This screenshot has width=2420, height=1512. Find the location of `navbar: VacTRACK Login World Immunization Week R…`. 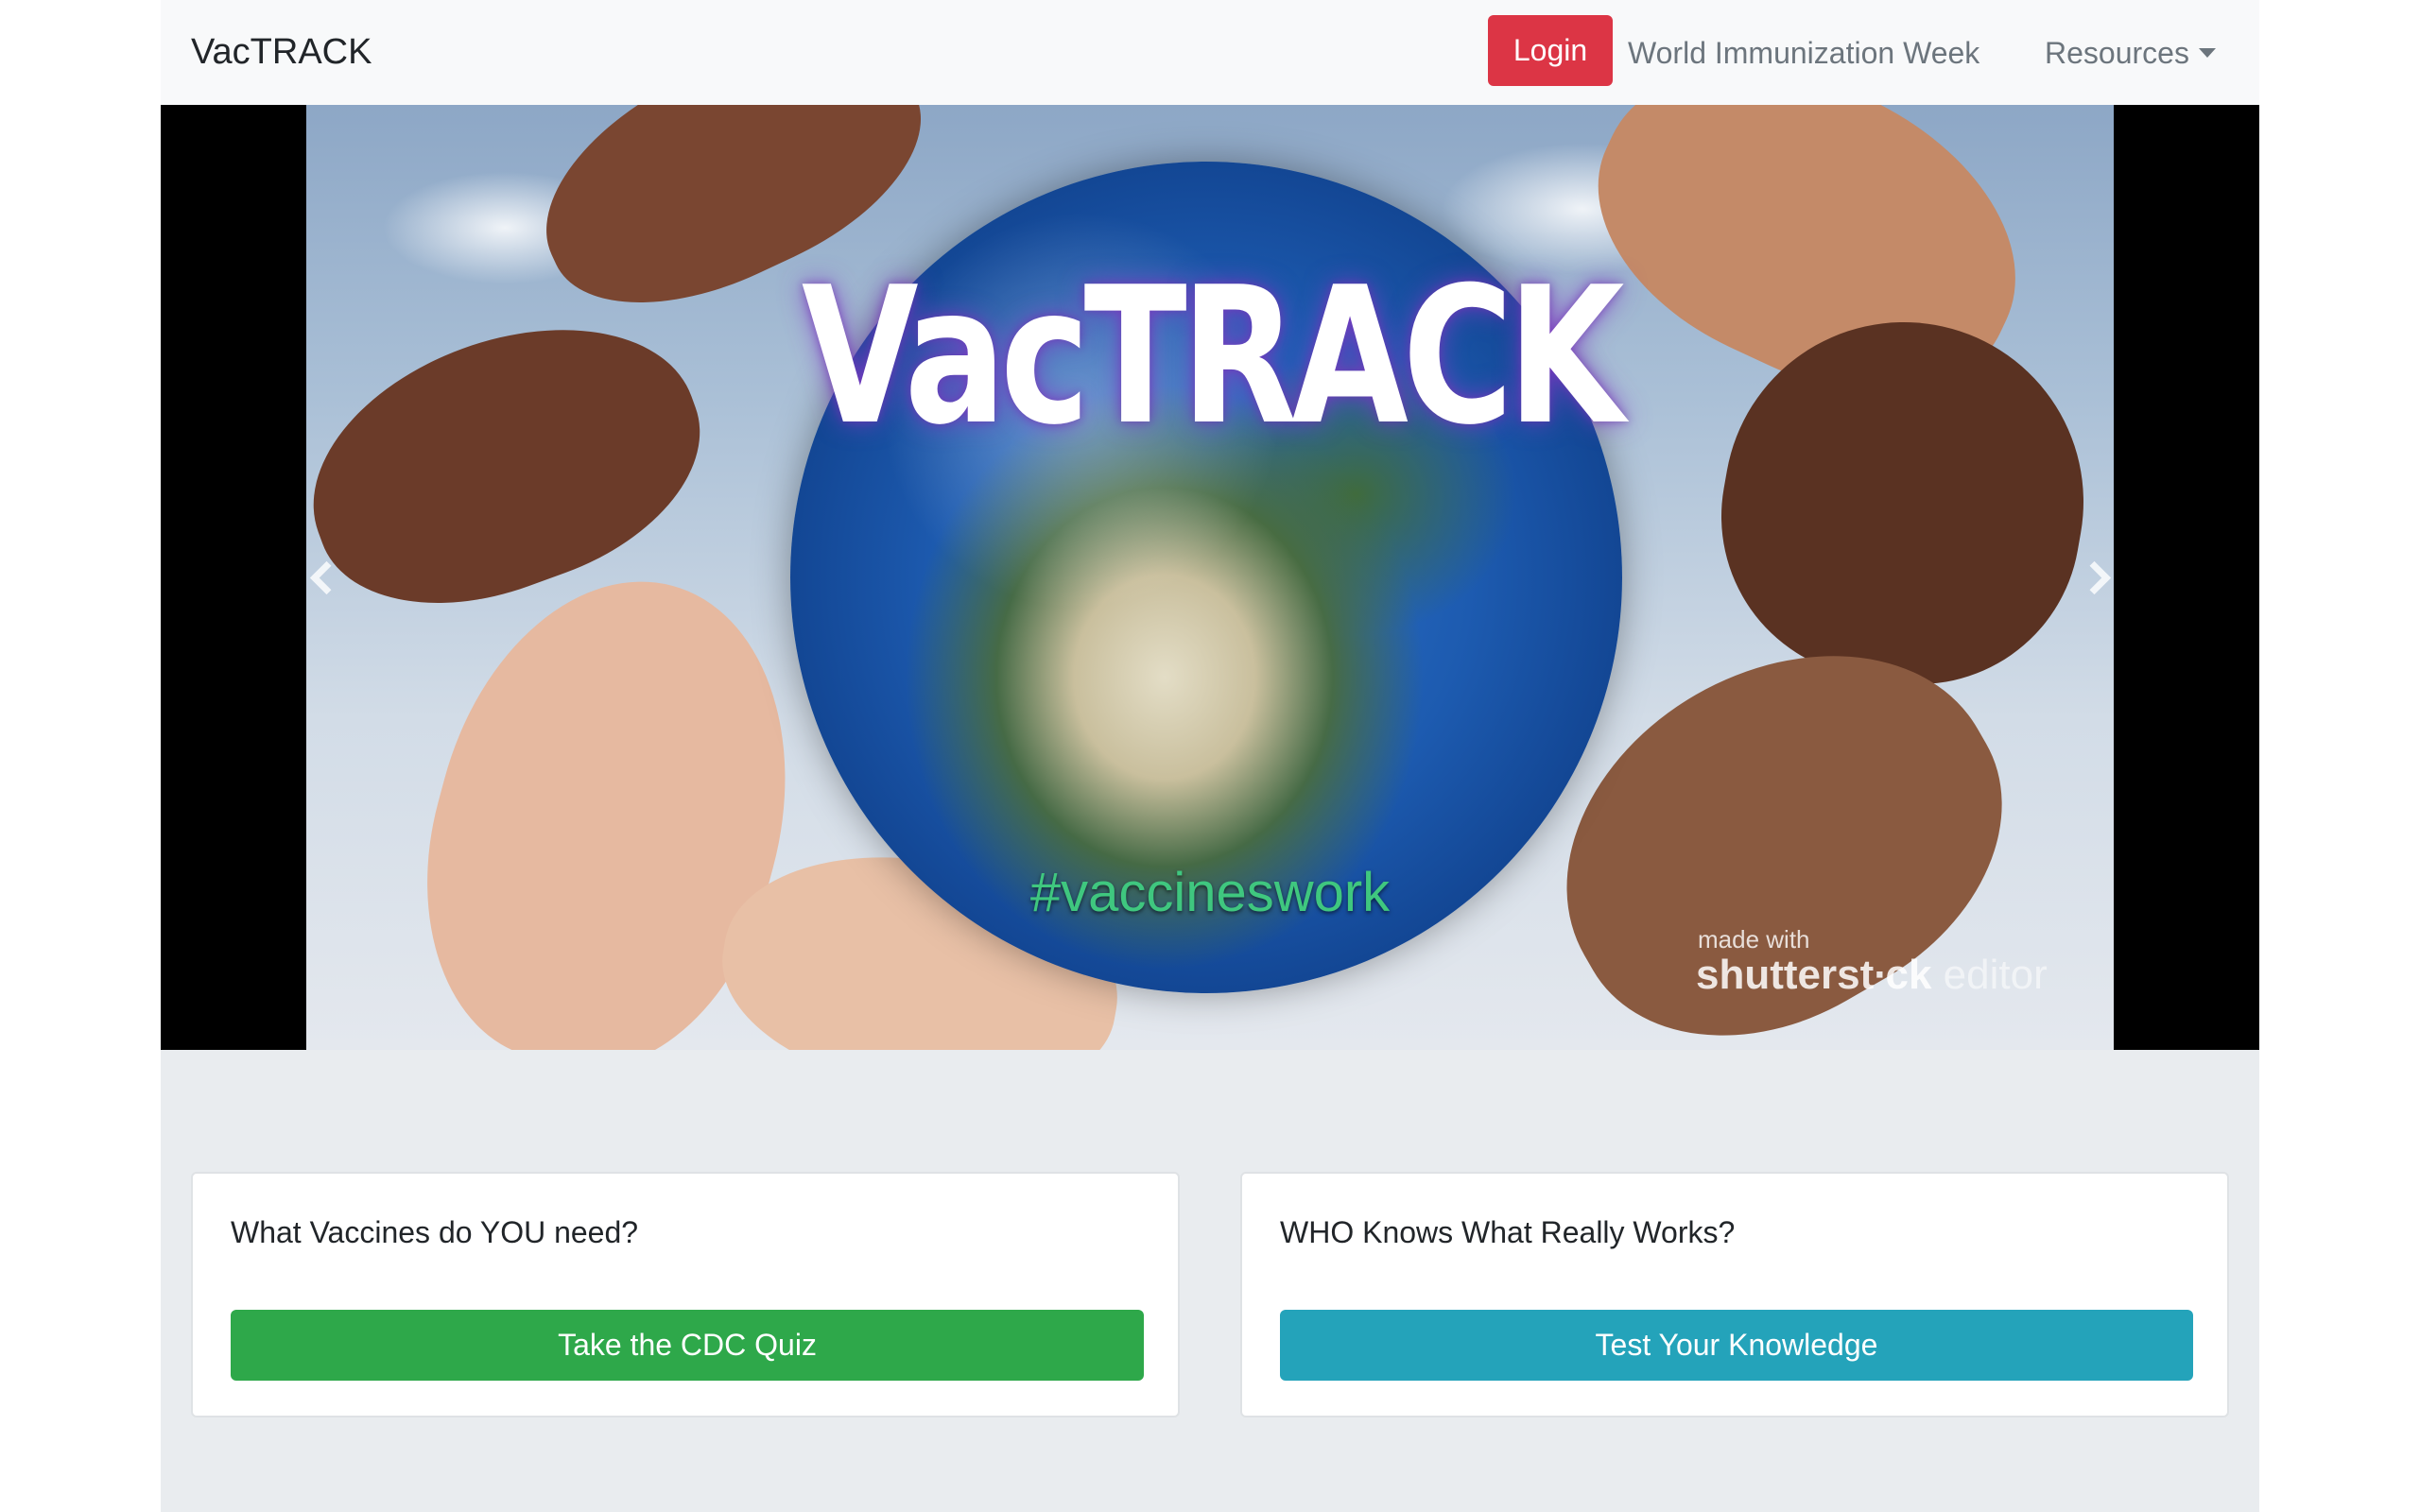

navbar: VacTRACK Login World Immunization Week R… is located at coordinates (1210, 52).